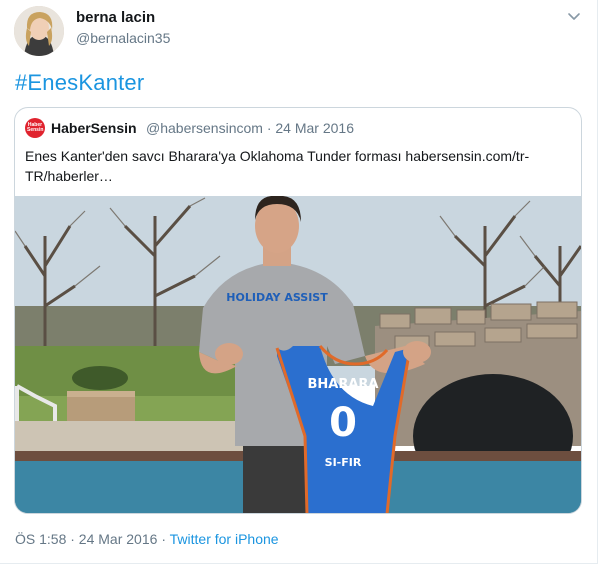 The image size is (598, 564). Describe the element at coordinates (224, 539) in the screenshot. I see `tweet-source-link: Twitter for iPhone` at that location.